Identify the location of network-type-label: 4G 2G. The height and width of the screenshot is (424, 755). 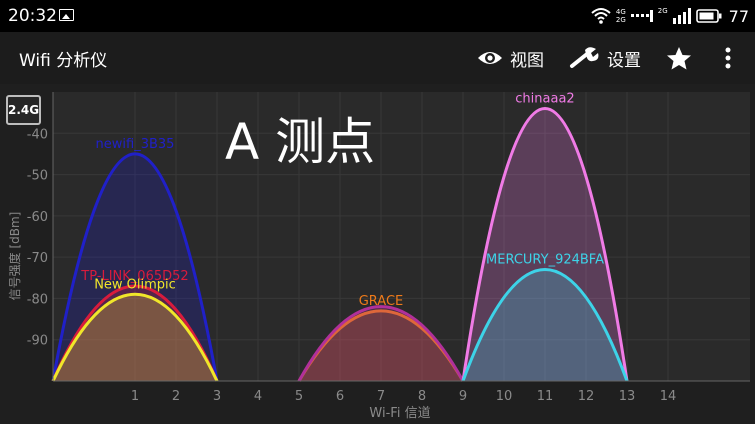
(621, 16).